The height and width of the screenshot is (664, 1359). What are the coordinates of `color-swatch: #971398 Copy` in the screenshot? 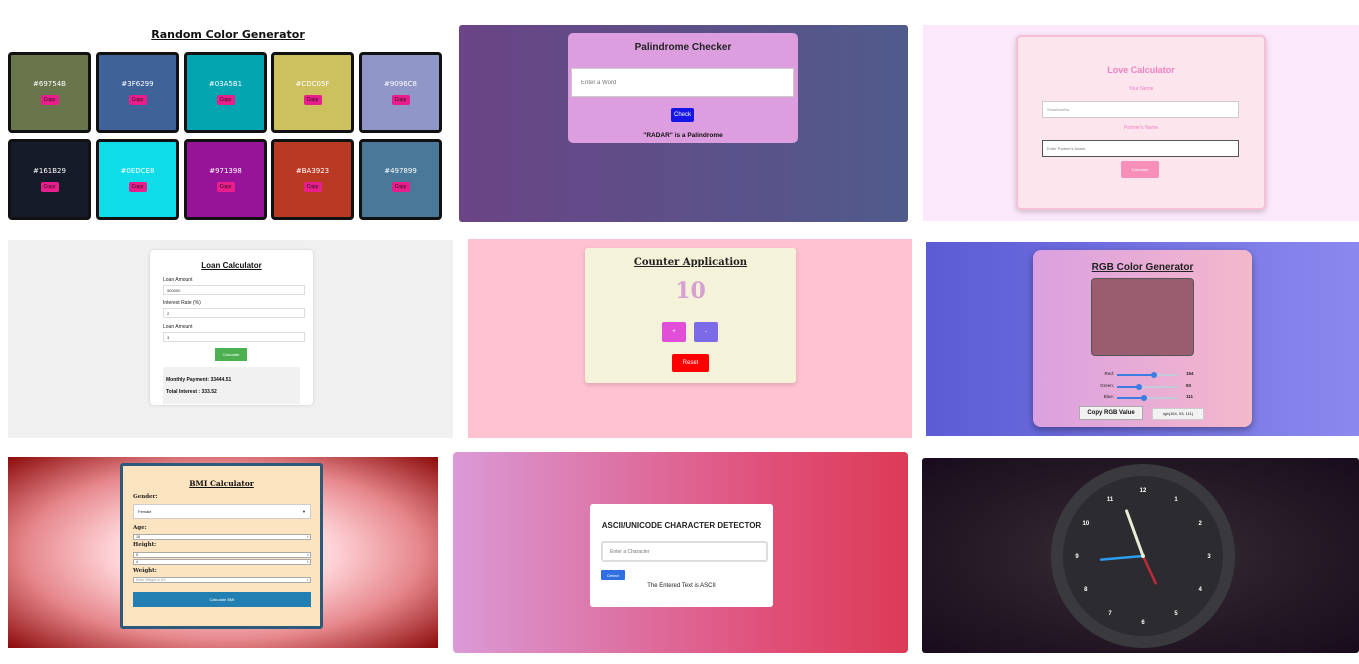 It's located at (225, 179).